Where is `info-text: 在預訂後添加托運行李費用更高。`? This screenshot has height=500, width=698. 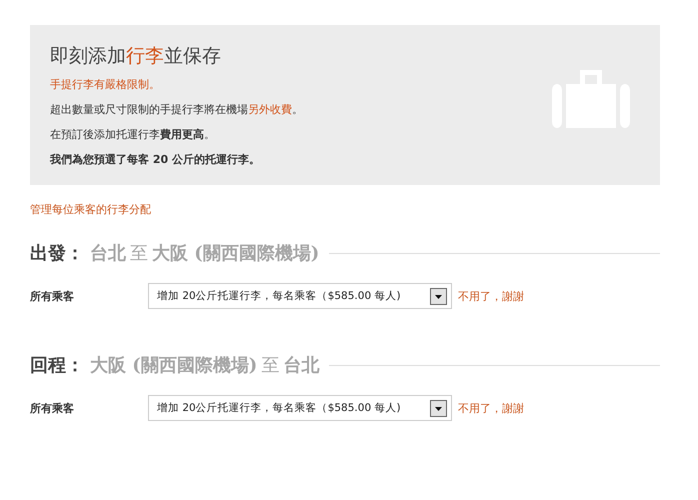
info-text: 在預訂後添加托運行李費用更高。 is located at coordinates (133, 134).